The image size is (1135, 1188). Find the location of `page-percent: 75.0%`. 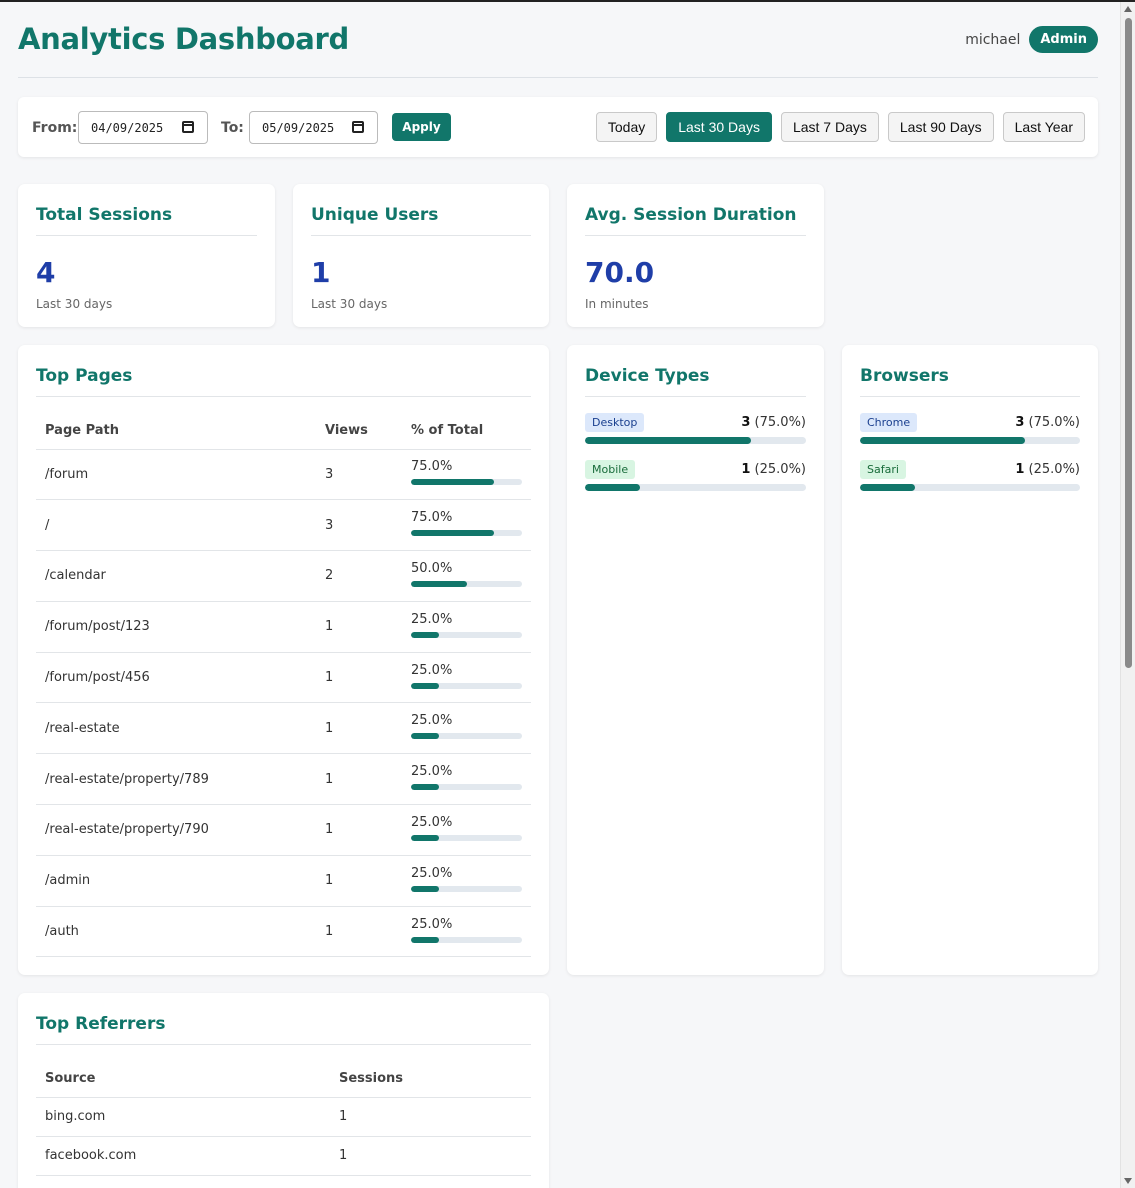

page-percent: 75.0% is located at coordinates (432, 467).